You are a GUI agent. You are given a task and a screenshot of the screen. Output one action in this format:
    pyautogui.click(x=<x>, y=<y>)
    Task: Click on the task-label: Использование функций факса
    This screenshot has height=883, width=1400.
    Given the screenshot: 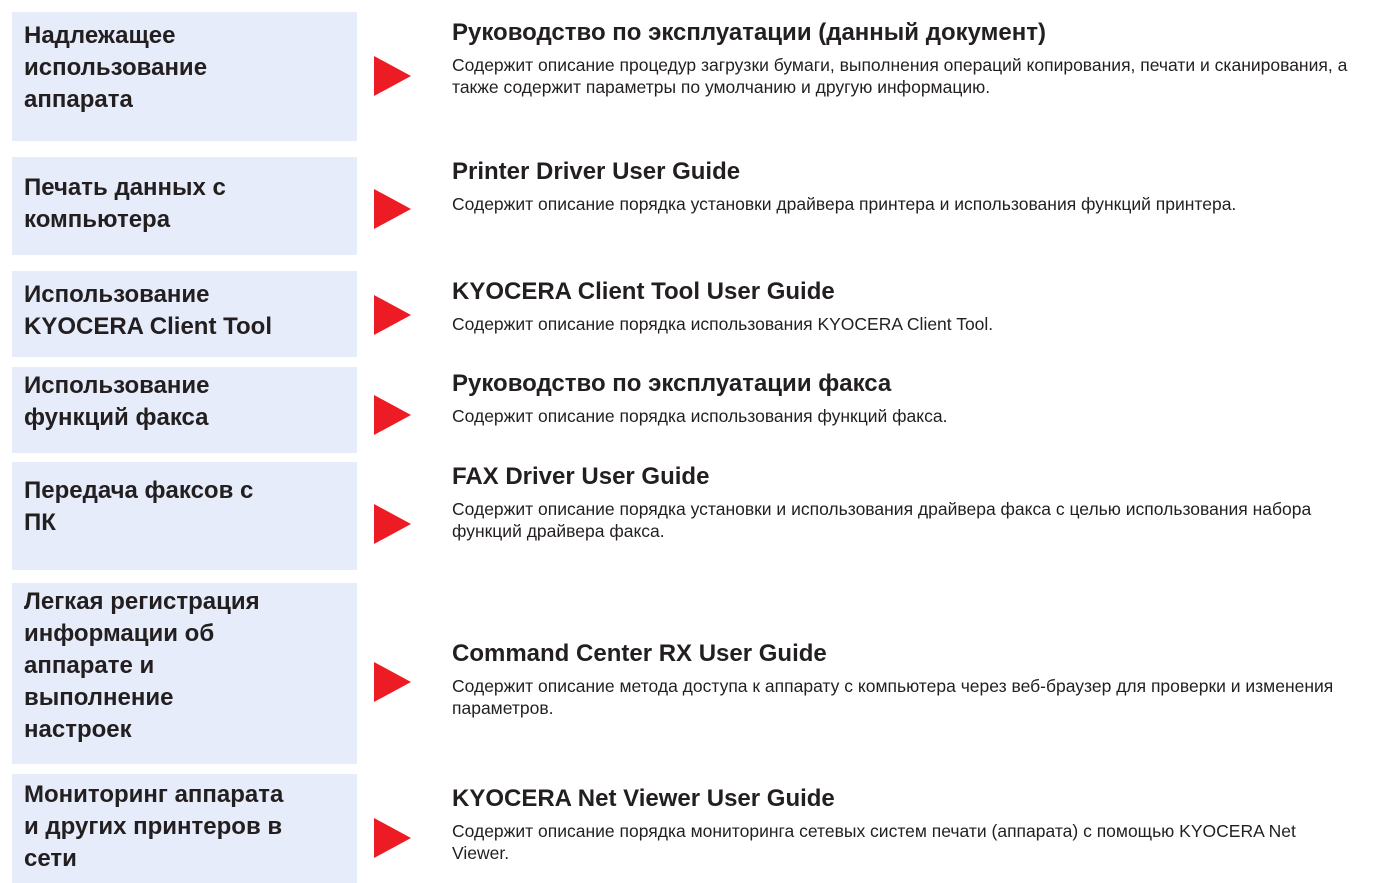 What is the action you would take?
    pyautogui.click(x=117, y=401)
    